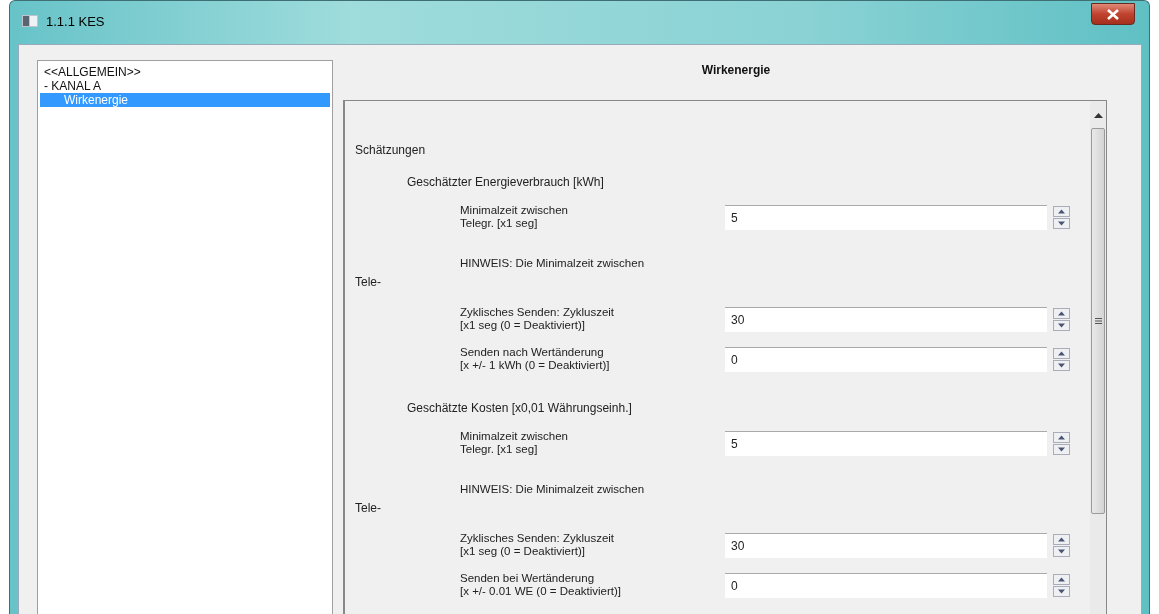  Describe the element at coordinates (541, 585) in the screenshot. I see `field-label: Senden bei Wertänderung [x +/- 0.01 WE (0 = Deaktiviert)]` at that location.